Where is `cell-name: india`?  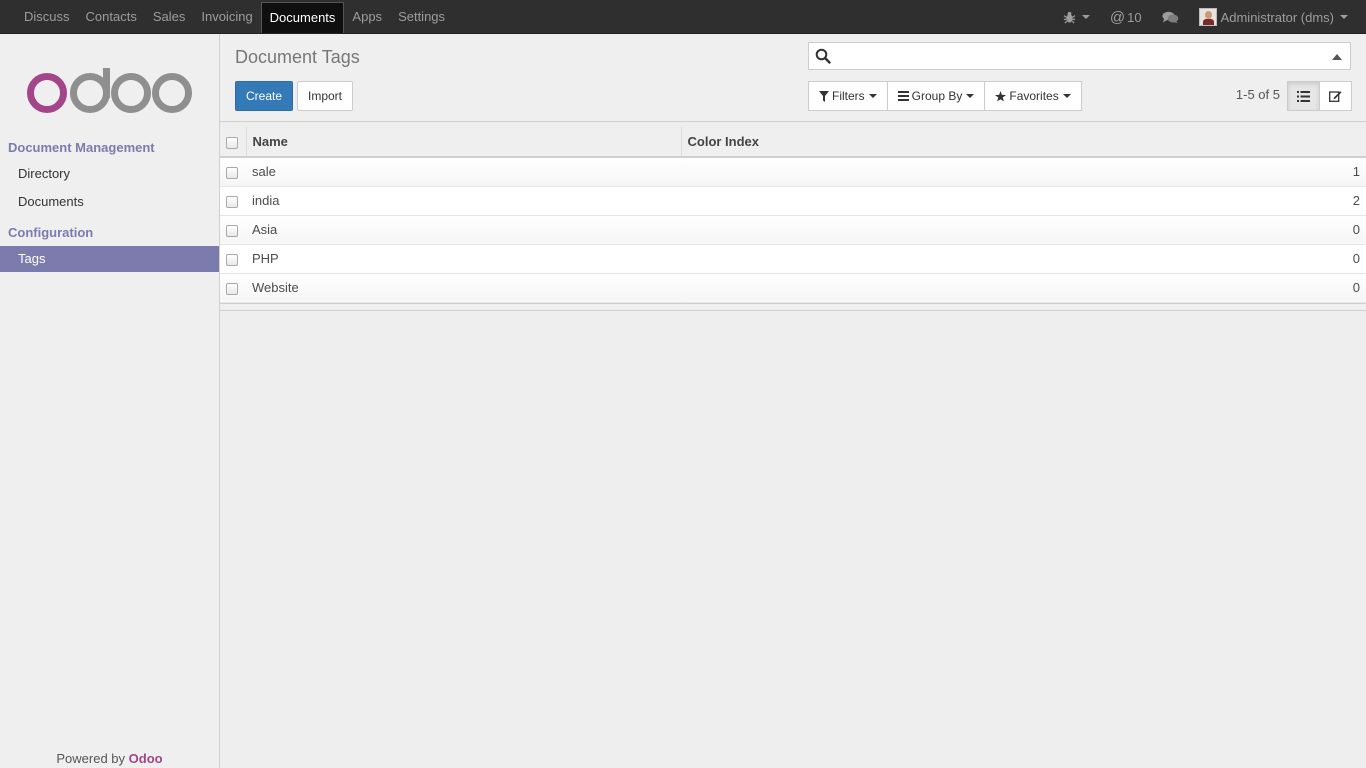 cell-name: india is located at coordinates (463, 201).